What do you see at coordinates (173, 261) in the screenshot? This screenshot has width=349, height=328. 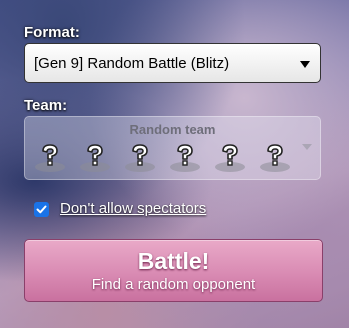 I see `battle-button-title: Battle!` at bounding box center [173, 261].